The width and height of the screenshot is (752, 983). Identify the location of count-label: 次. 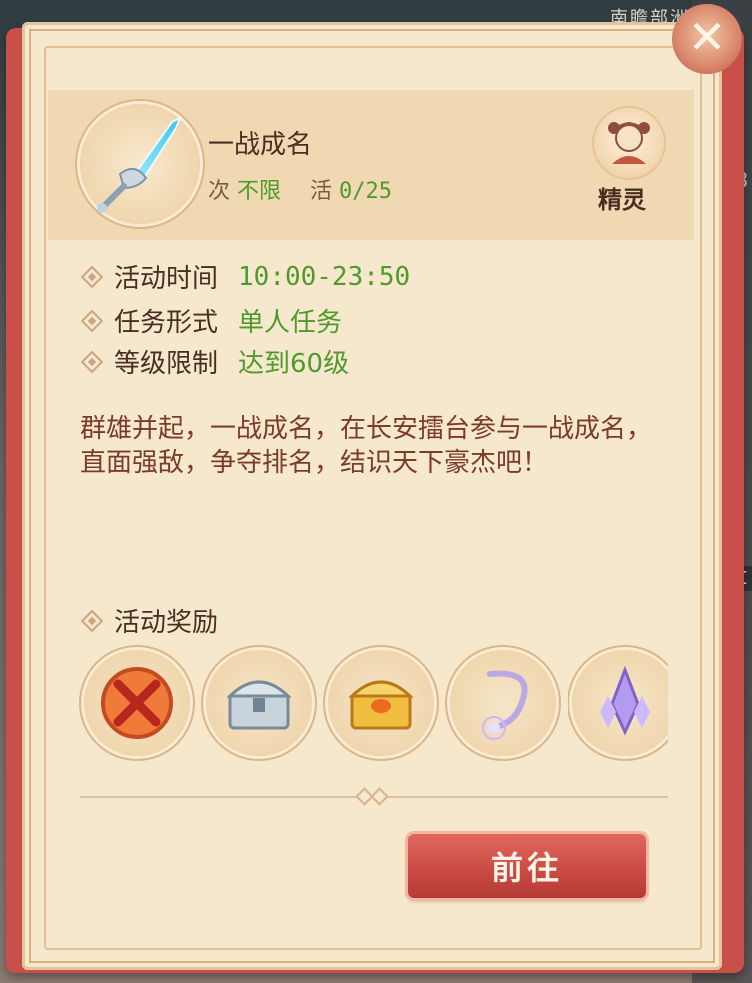
(219, 191).